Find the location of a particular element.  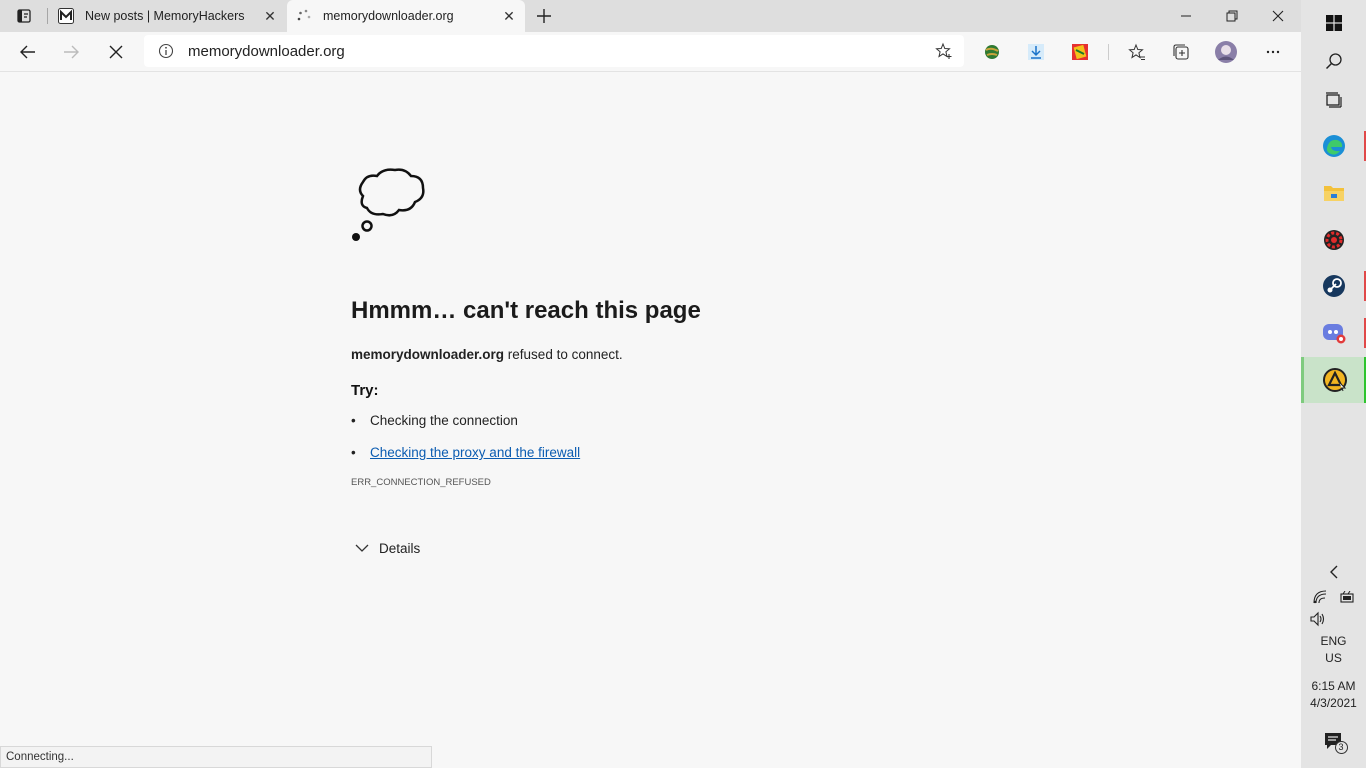

close-window-button is located at coordinates (1278, 16).